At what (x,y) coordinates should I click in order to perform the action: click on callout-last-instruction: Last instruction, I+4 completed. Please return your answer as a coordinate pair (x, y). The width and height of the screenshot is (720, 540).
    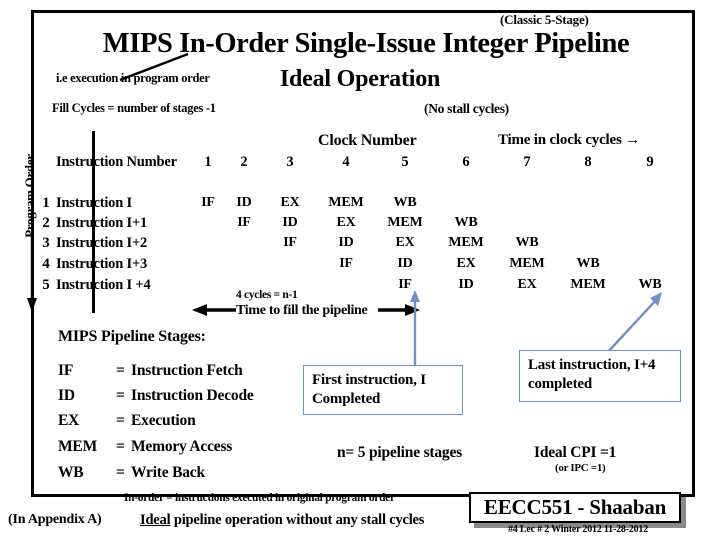
    Looking at the image, I should click on (600, 376).